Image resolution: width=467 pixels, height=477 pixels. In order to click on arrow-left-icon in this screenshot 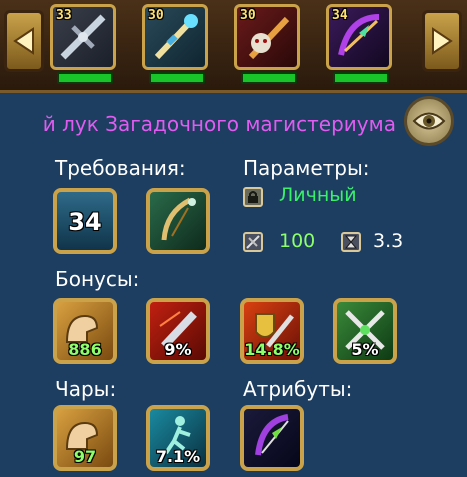, I will do `click(23, 41)`.